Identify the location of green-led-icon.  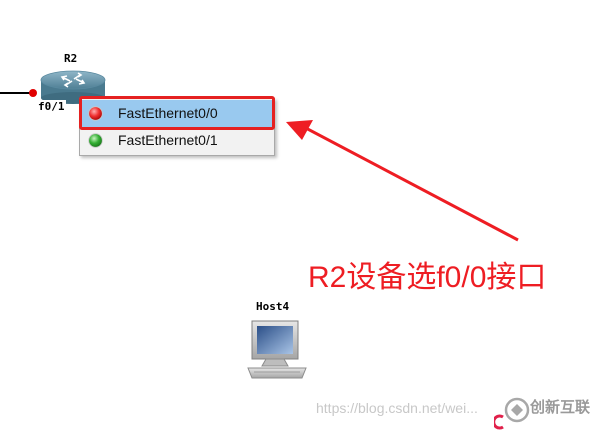
(95, 140).